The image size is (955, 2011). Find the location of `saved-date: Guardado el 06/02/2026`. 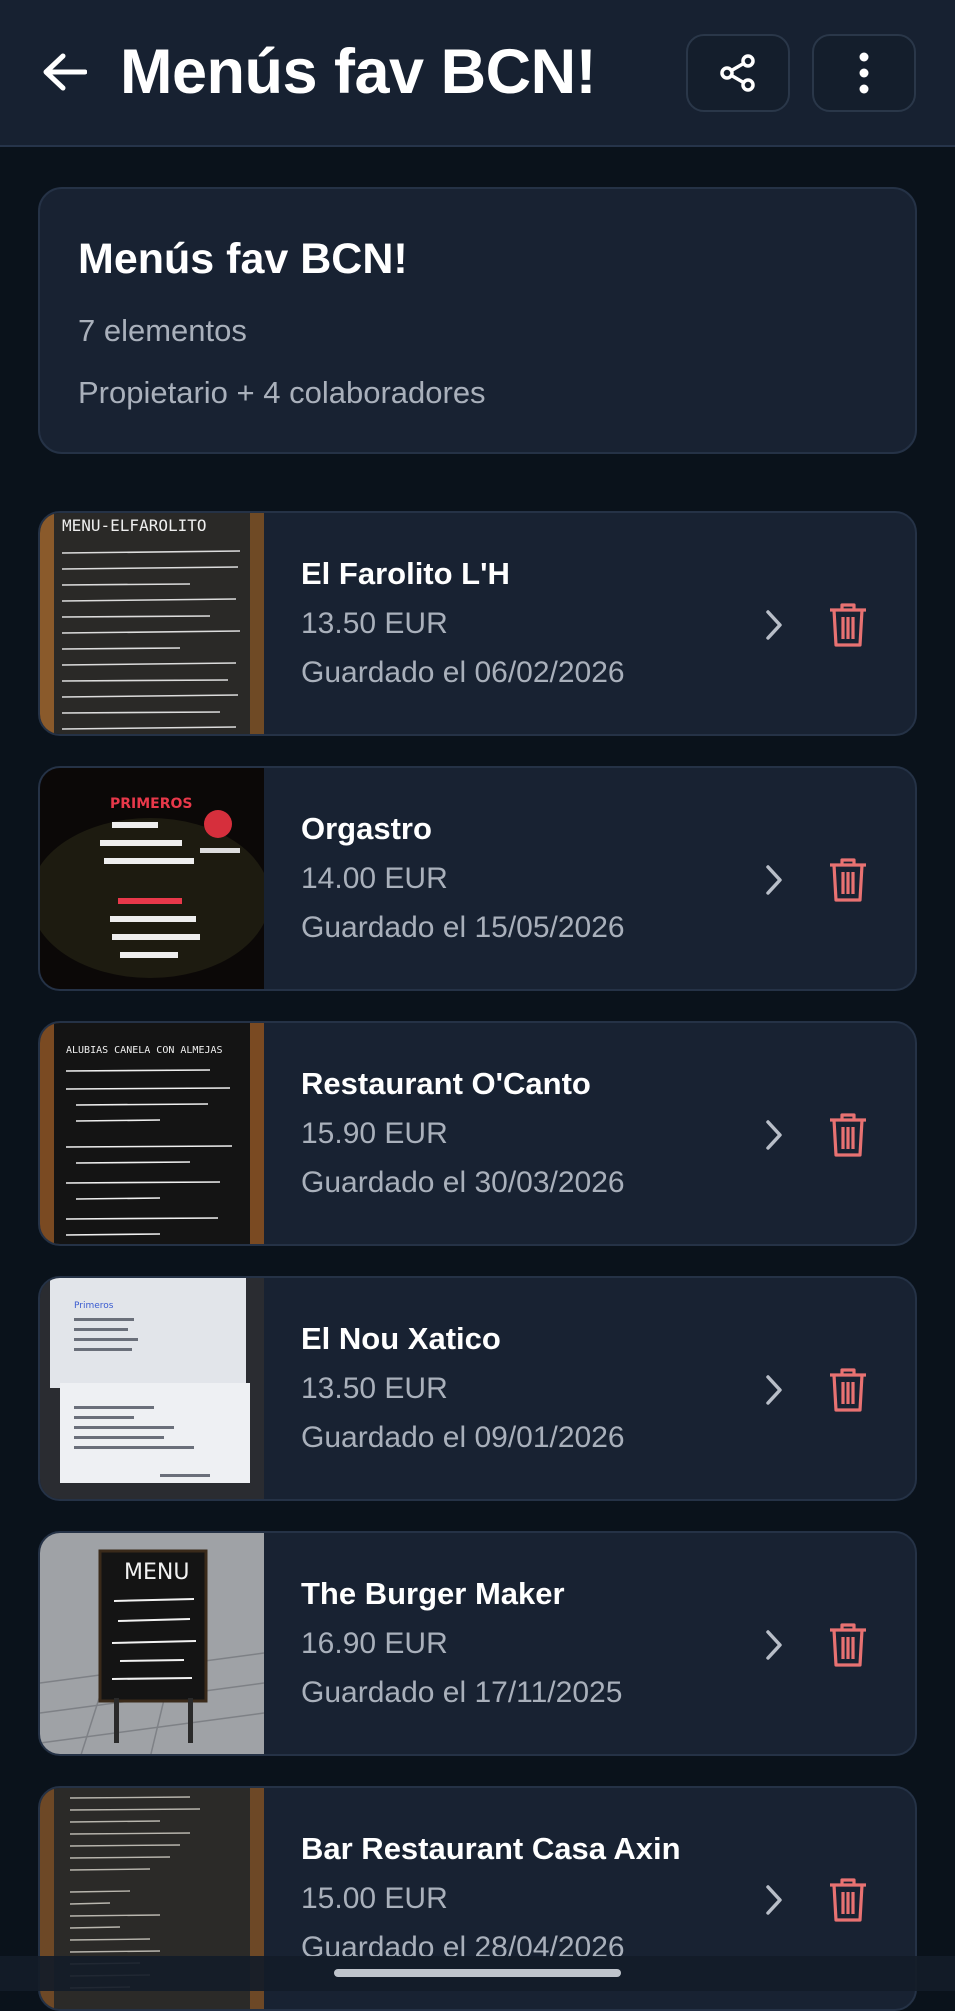

saved-date: Guardado el 06/02/2026 is located at coordinates (463, 672).